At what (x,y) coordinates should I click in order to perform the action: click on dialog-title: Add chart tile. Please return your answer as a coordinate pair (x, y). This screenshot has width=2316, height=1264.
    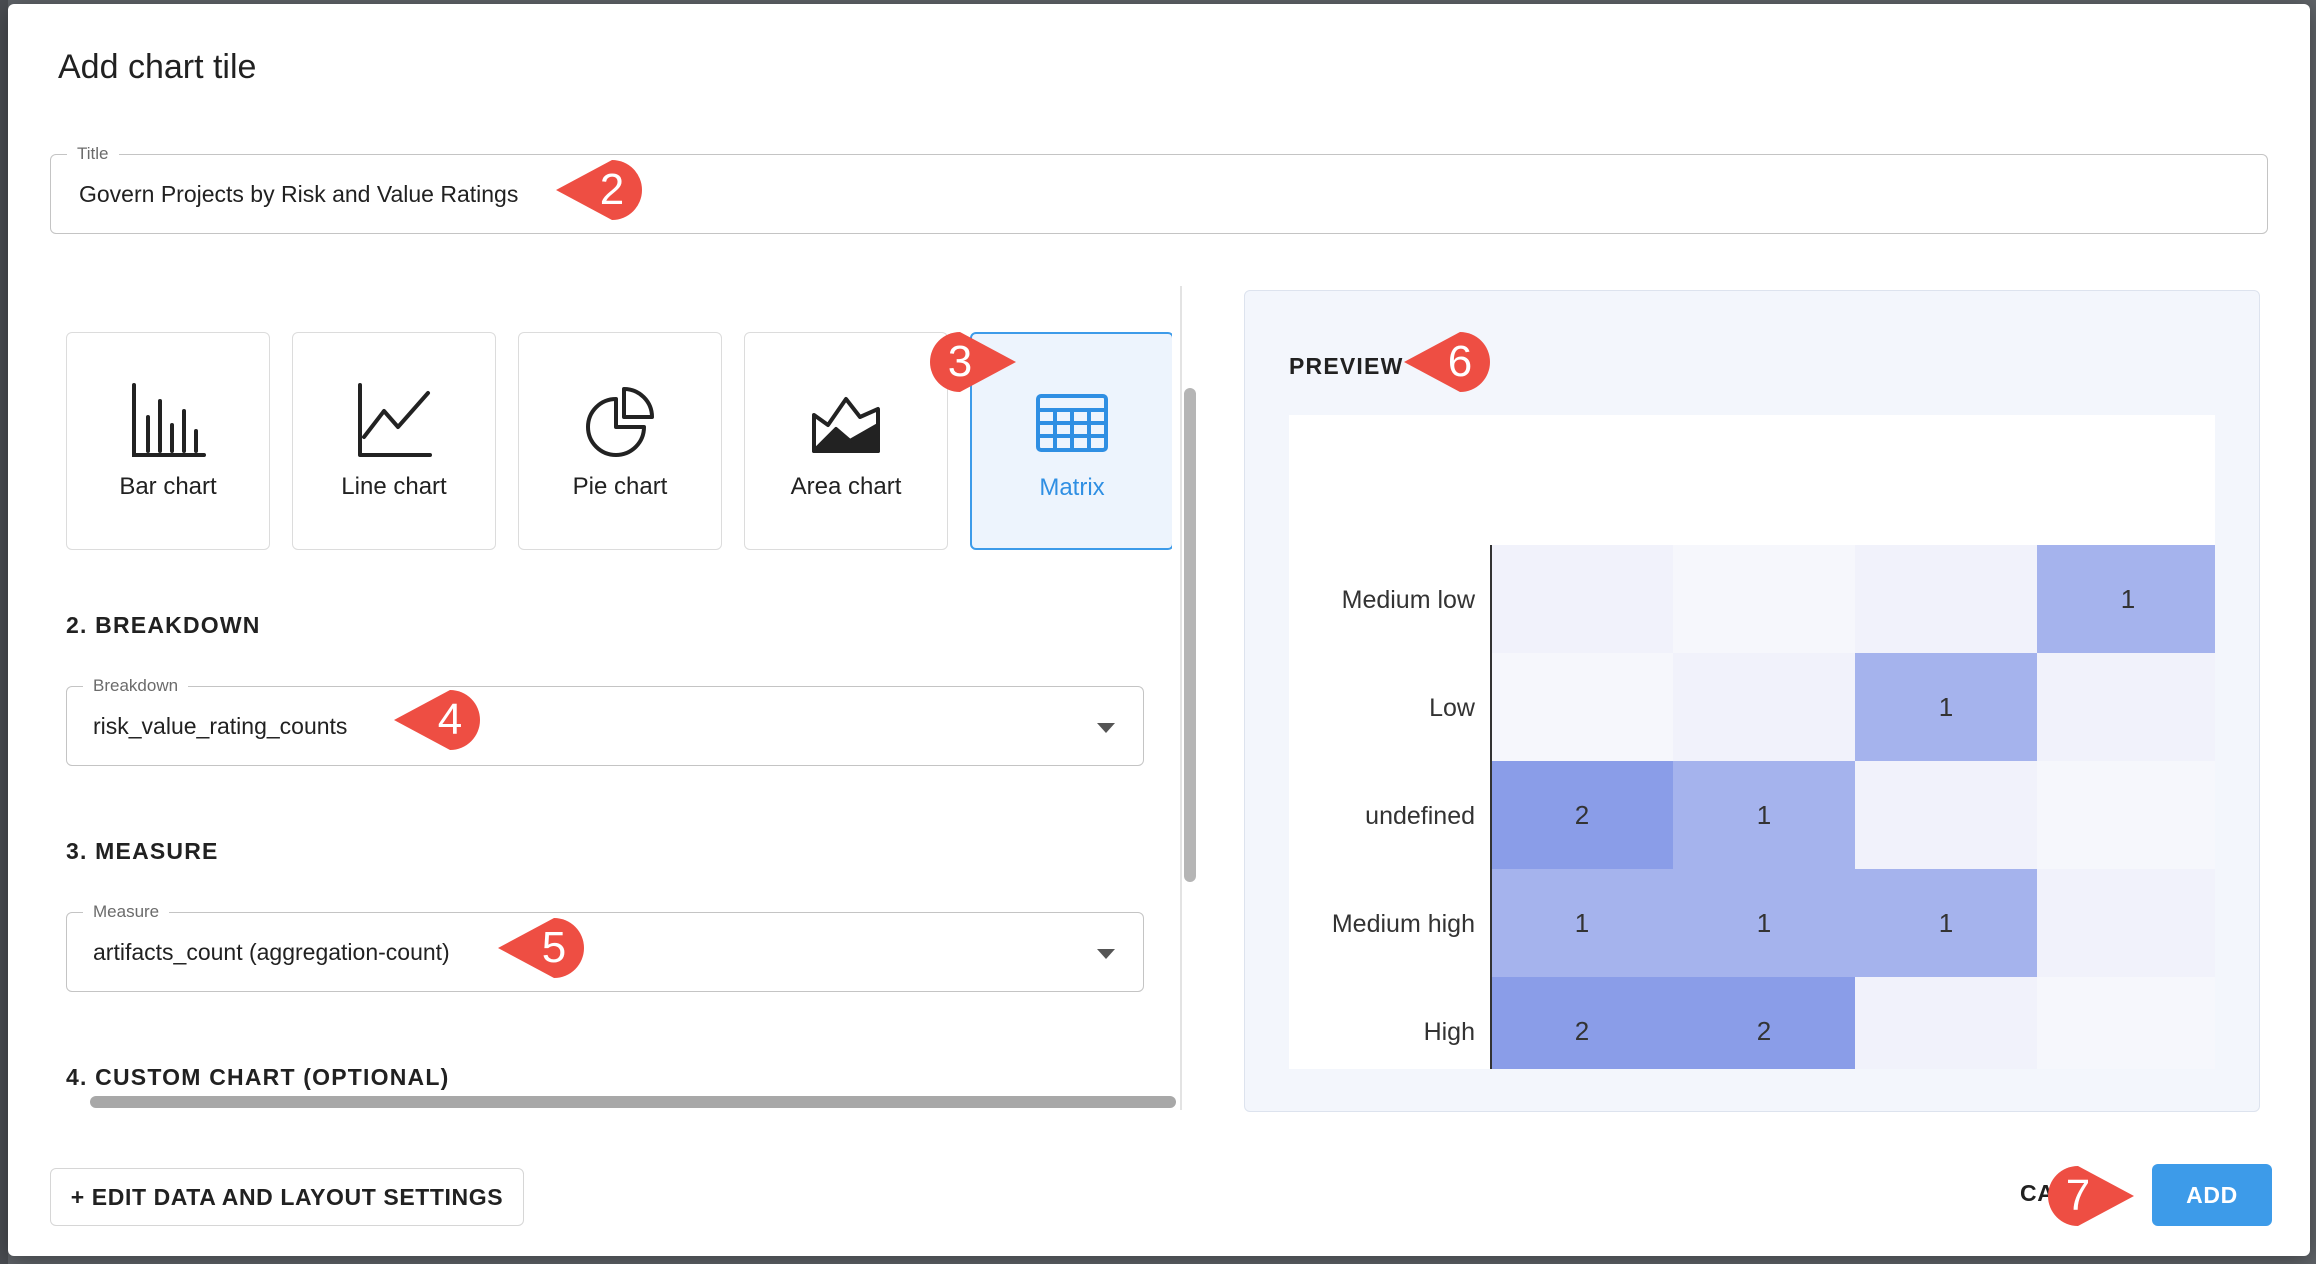
    Looking at the image, I should click on (157, 67).